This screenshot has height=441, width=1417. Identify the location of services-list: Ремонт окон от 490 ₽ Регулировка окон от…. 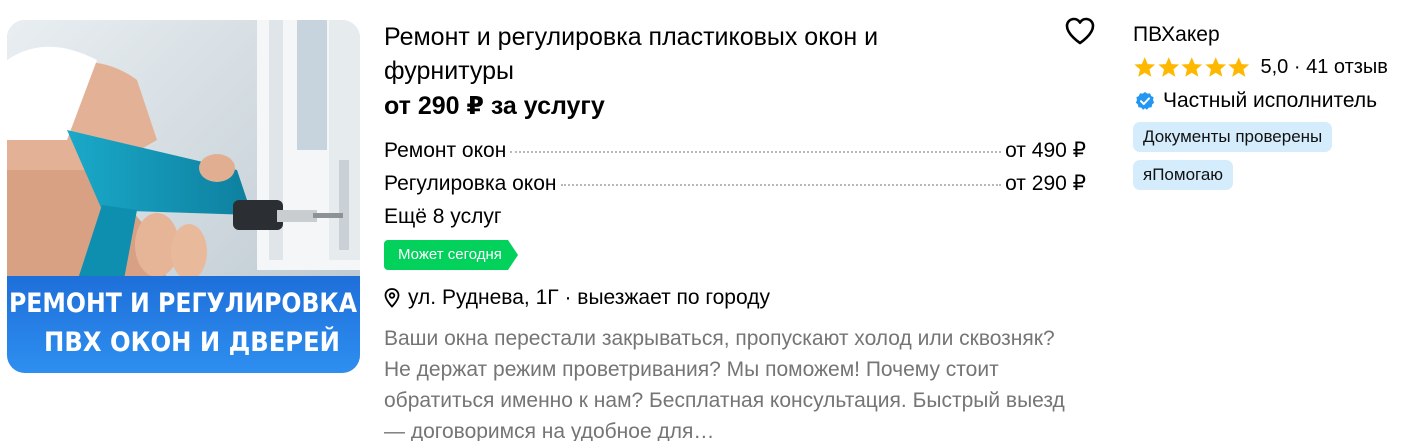
(735, 183).